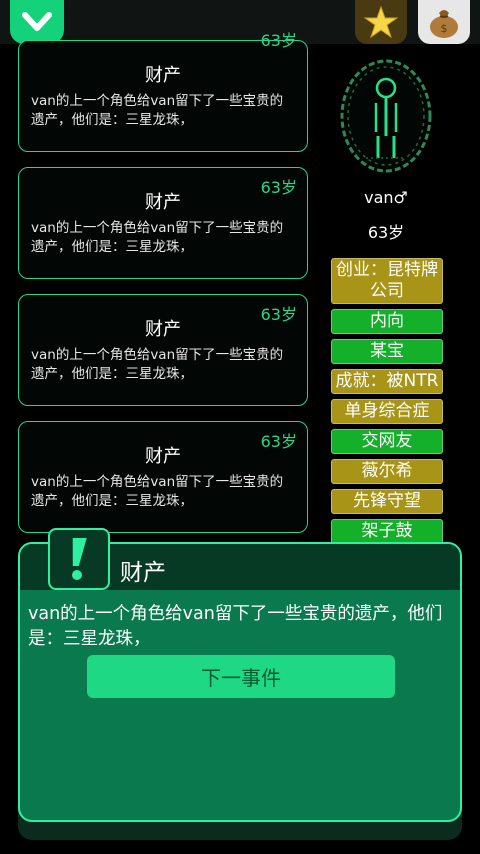 This screenshot has width=480, height=854. I want to click on achievements-button, so click(381, 22).